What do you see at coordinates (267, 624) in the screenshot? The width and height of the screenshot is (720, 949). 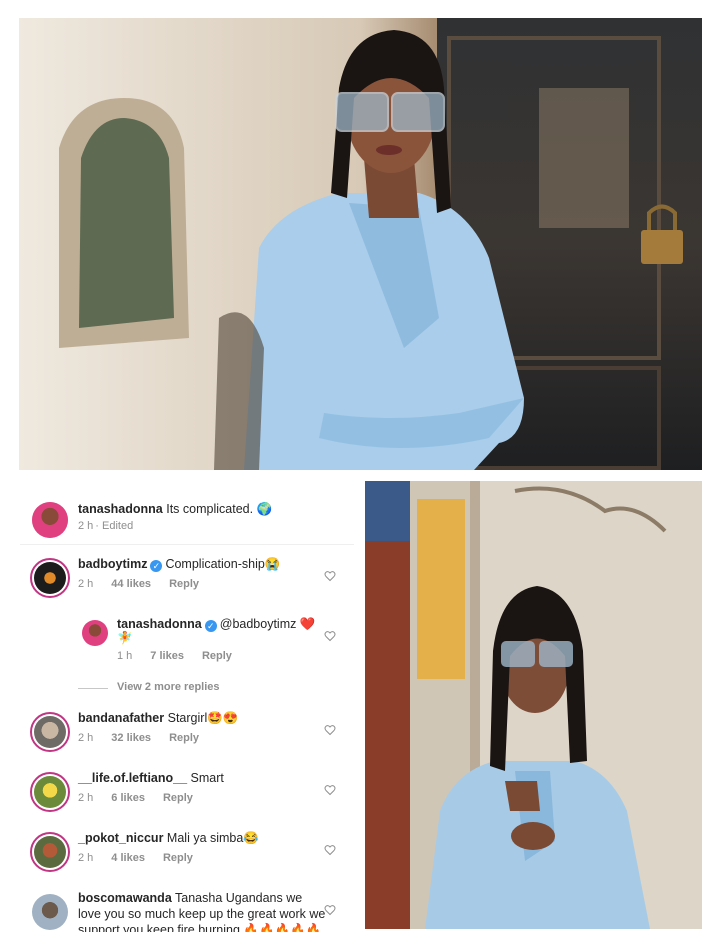 I see `comment-text: @badboytimz ❤️` at bounding box center [267, 624].